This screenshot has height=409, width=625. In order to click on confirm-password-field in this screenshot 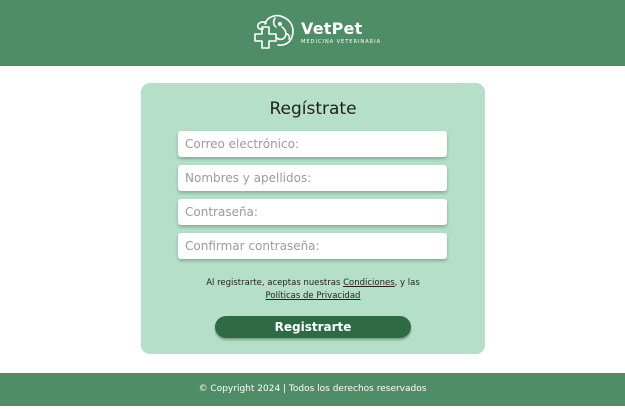, I will do `click(312, 246)`.